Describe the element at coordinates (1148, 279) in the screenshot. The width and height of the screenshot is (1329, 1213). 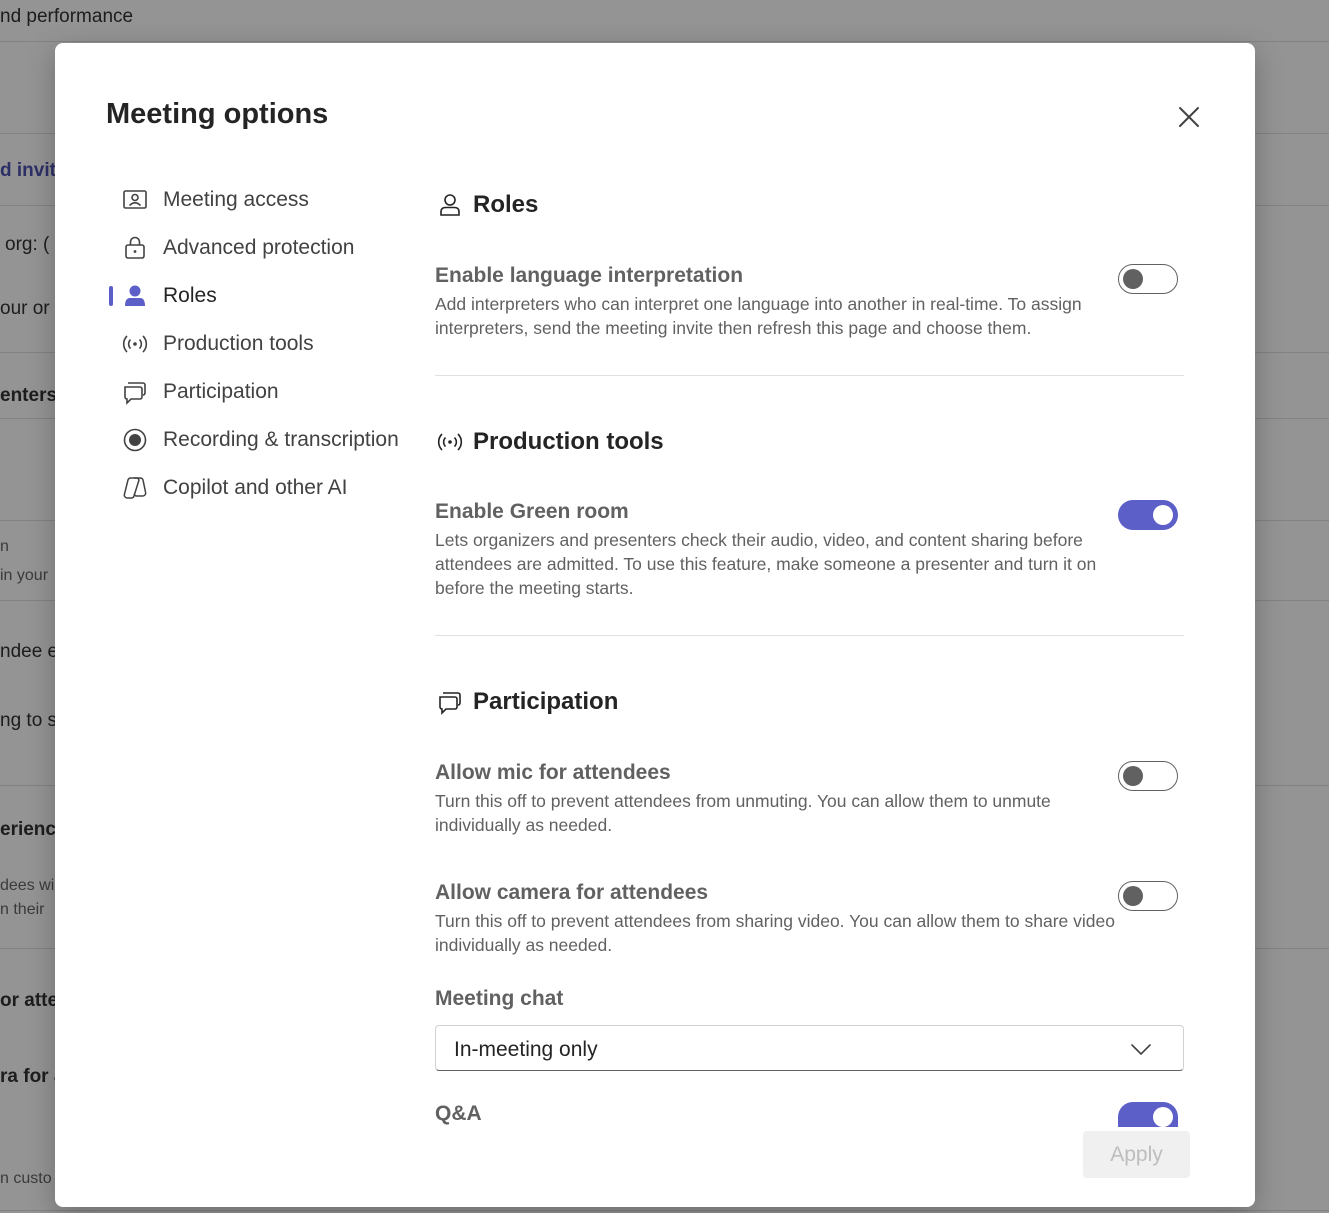
I see `language-interpretation-toggle` at that location.